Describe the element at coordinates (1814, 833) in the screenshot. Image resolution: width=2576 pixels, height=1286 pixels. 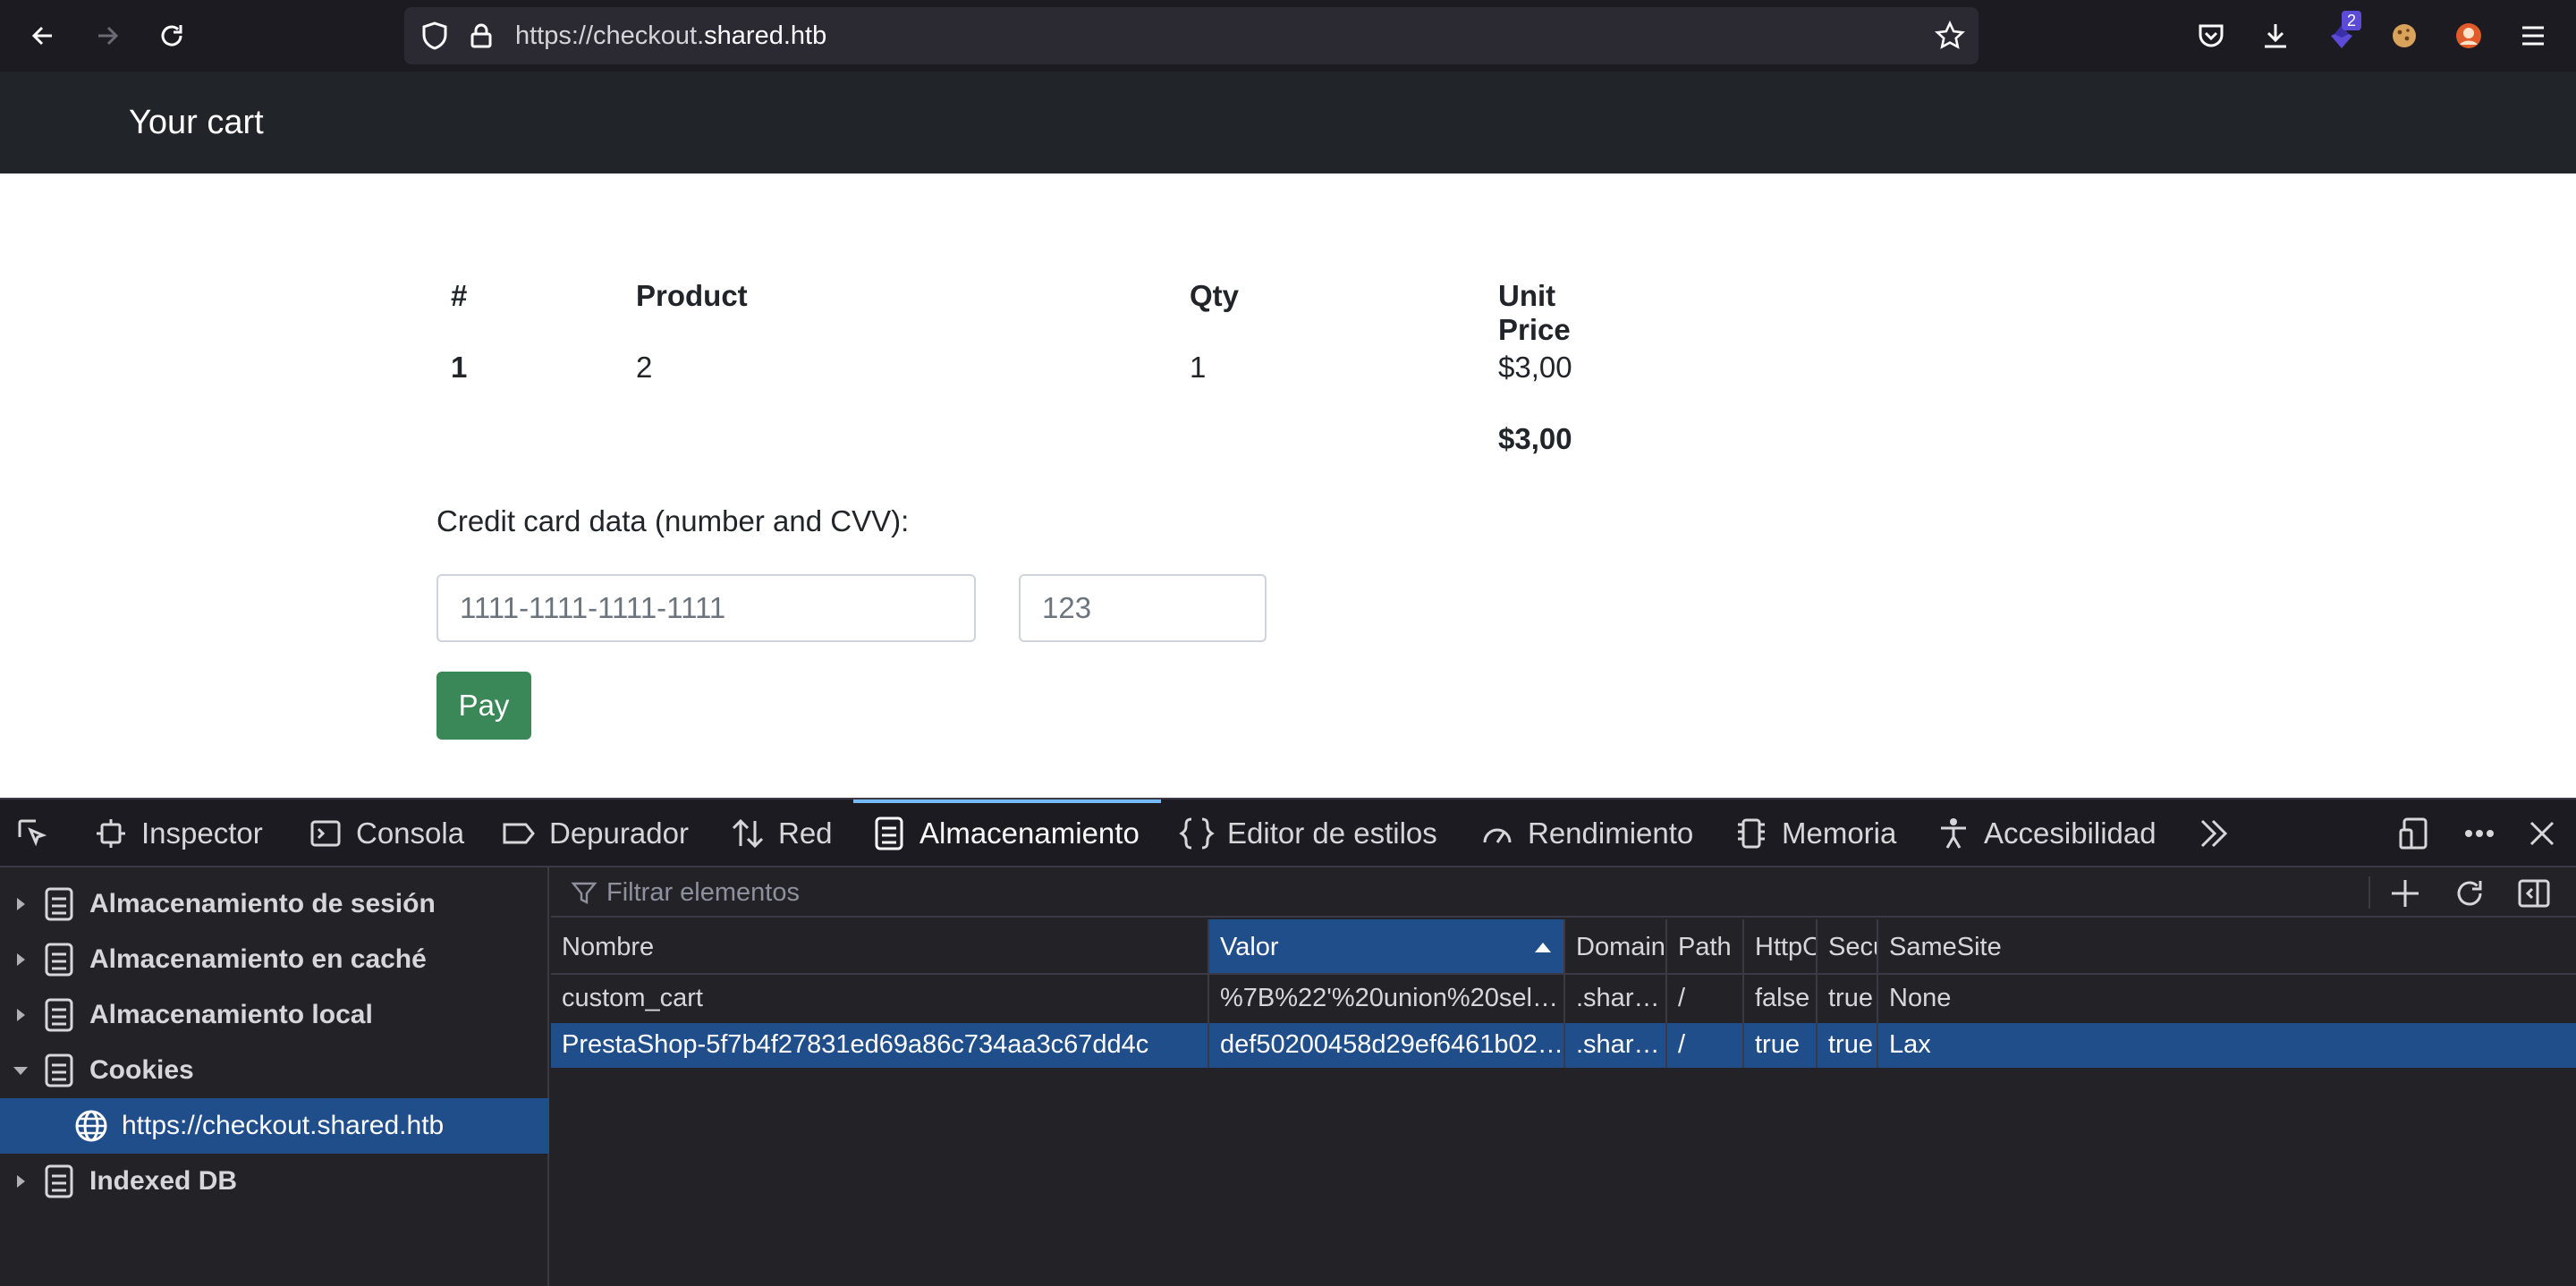
I see `tab-memory: Memoria` at that location.